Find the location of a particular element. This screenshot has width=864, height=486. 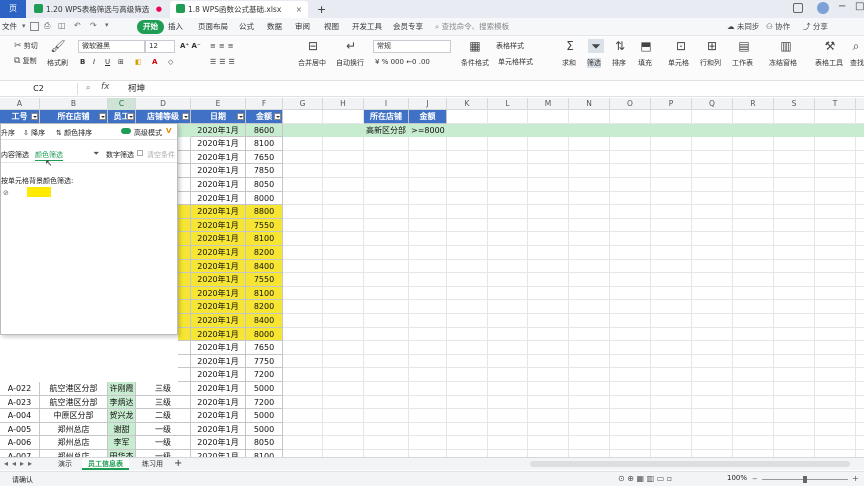

tab-filter-doc: 1.20 WPS表格筛选与高级筛选 ● is located at coordinates (97, 9).